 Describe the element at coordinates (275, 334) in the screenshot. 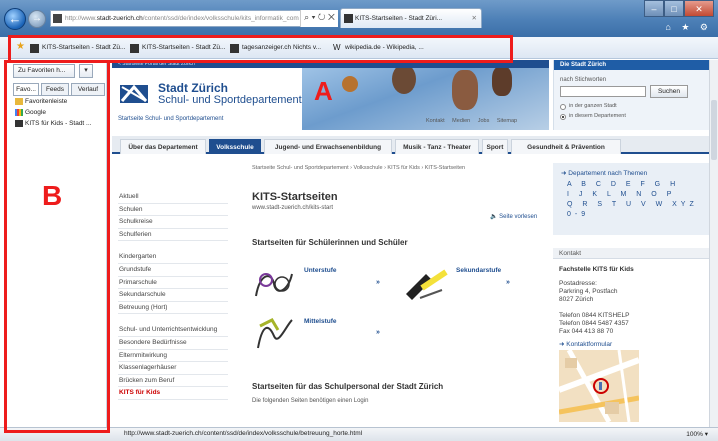

I see `mittelstufe-image` at that location.